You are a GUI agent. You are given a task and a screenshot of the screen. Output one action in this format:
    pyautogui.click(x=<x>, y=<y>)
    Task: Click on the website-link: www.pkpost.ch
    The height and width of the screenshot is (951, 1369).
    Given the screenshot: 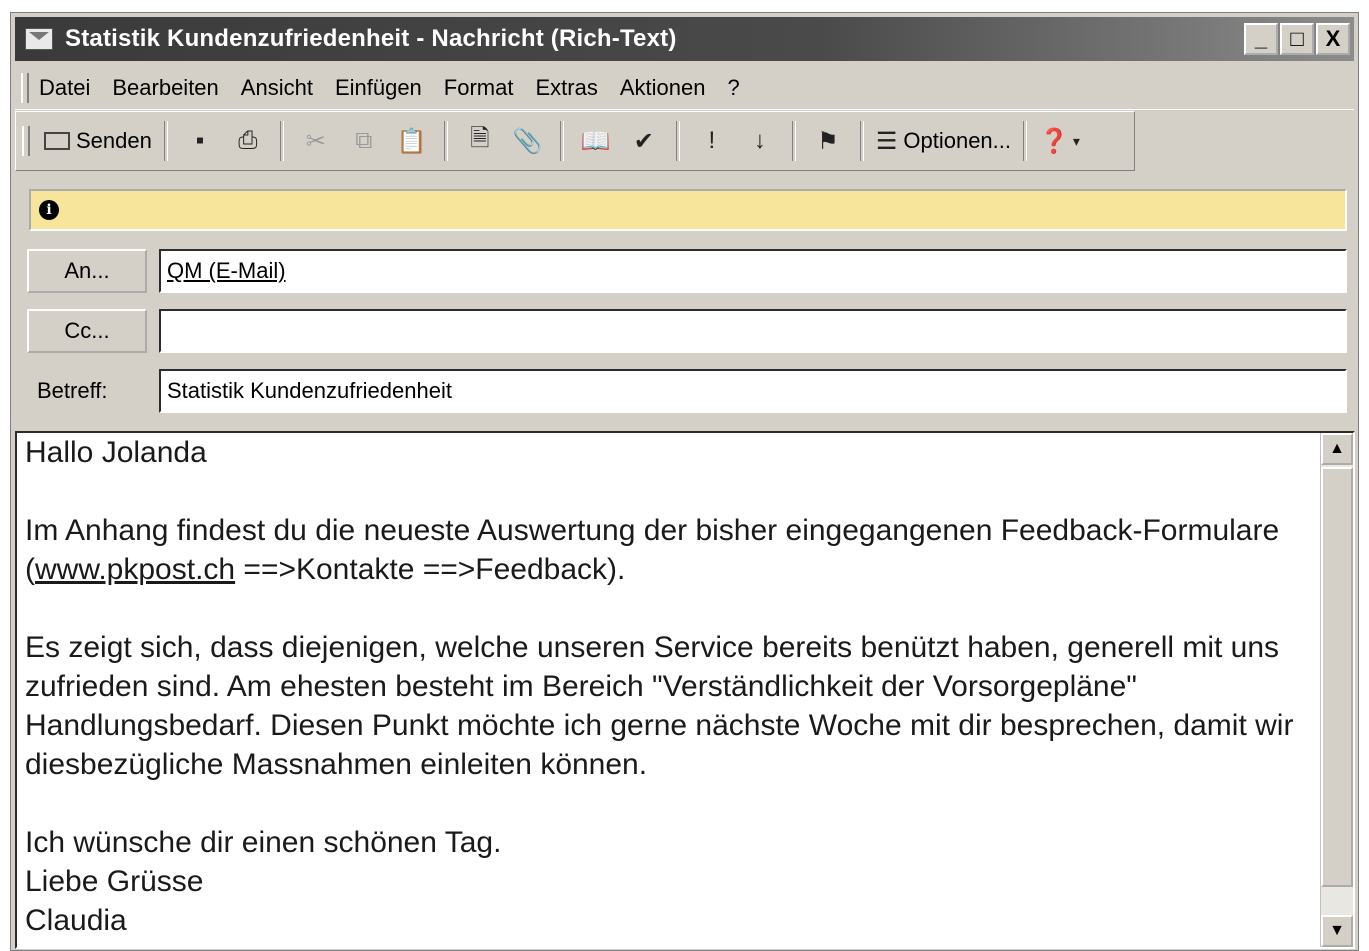 What is the action you would take?
    pyautogui.click(x=135, y=569)
    